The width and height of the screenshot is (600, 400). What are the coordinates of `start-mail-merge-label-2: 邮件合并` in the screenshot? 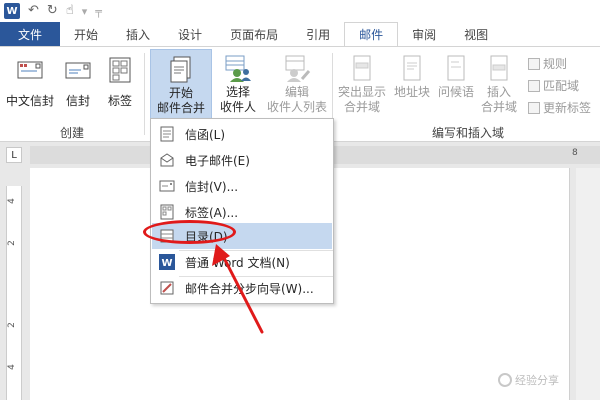 It's located at (180, 108).